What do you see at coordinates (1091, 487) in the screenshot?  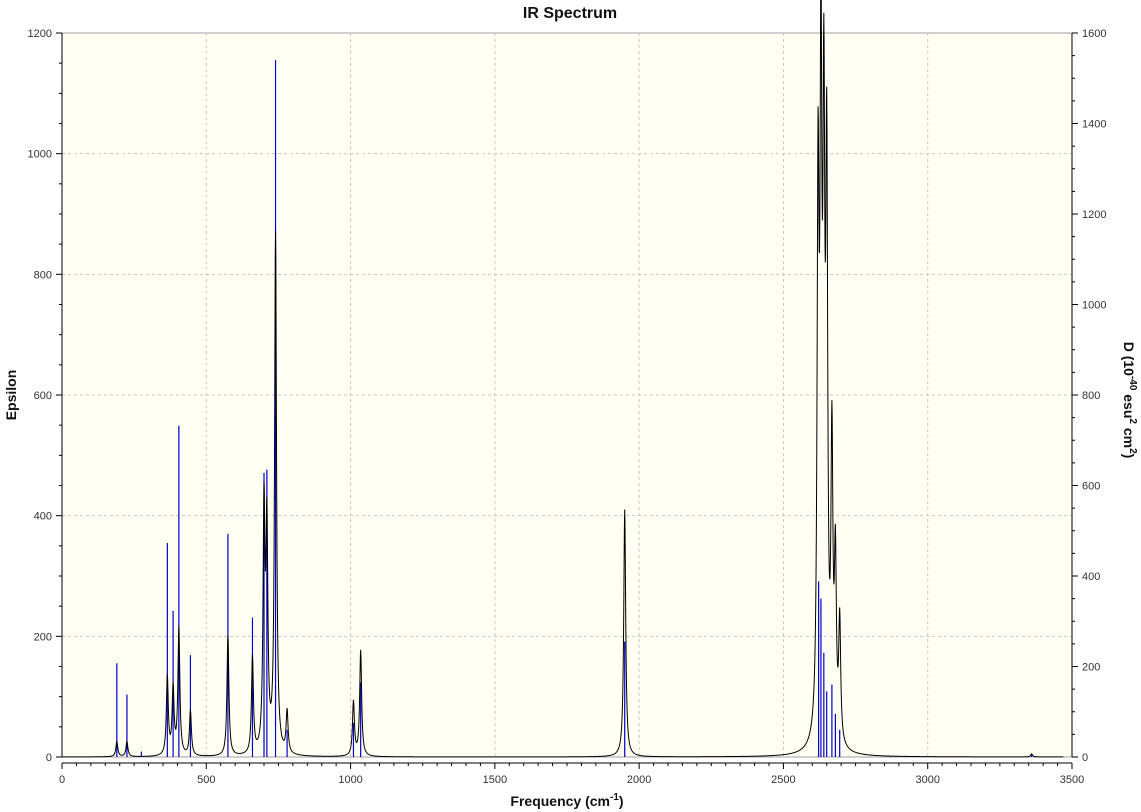 I see `y2-tick-label: 600` at bounding box center [1091, 487].